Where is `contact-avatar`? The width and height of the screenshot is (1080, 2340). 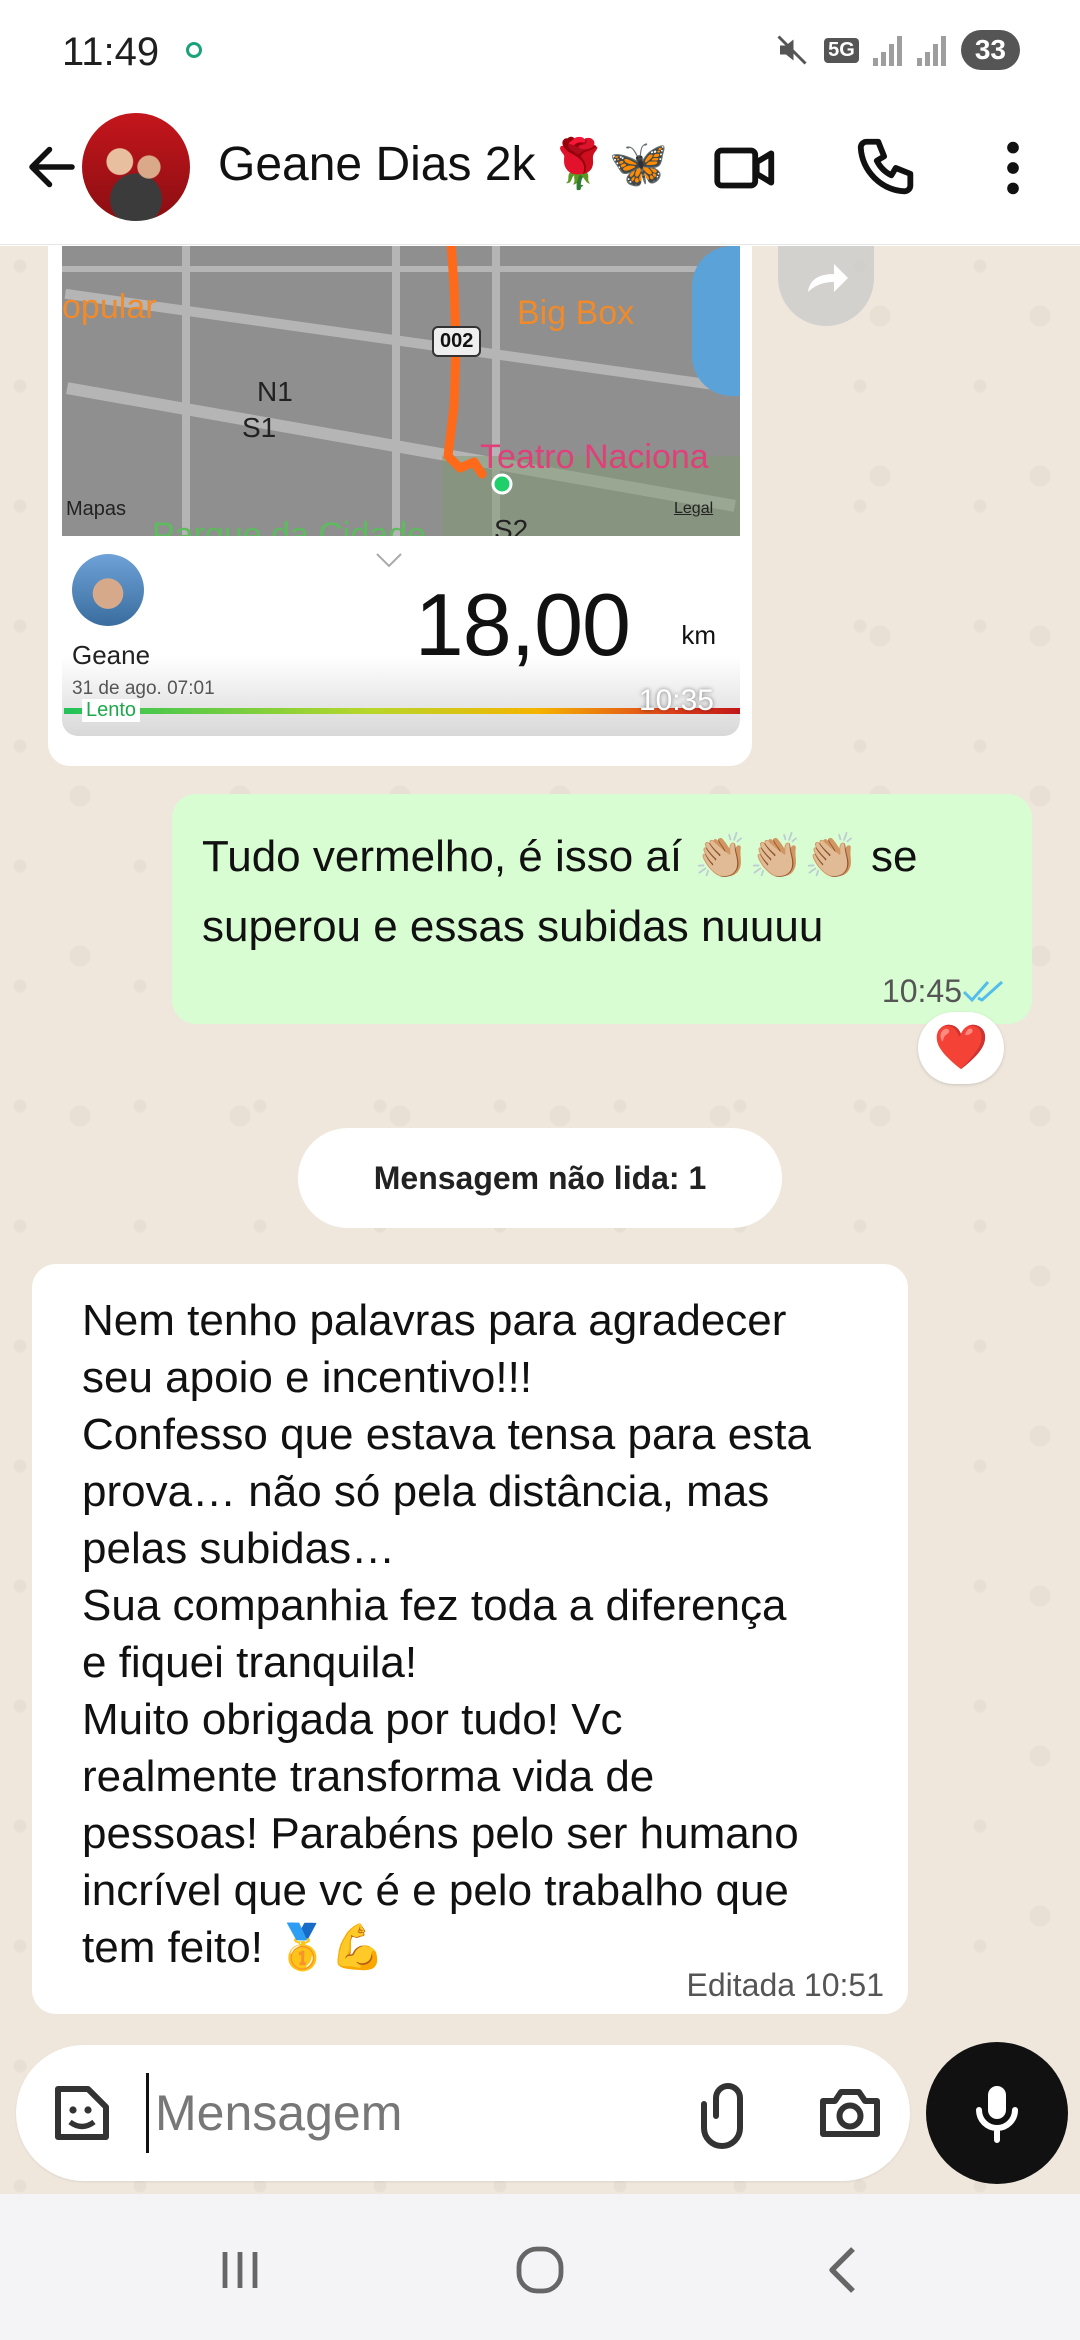
contact-avatar is located at coordinates (136, 167).